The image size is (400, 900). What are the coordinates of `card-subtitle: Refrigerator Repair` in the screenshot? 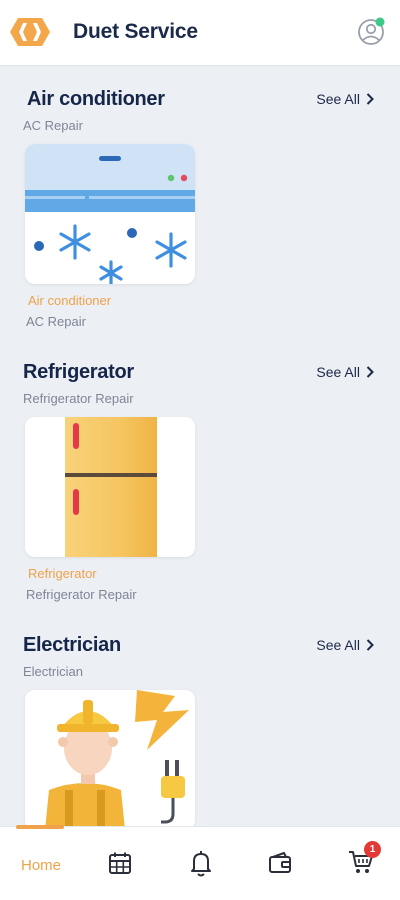 It's located at (81, 594).